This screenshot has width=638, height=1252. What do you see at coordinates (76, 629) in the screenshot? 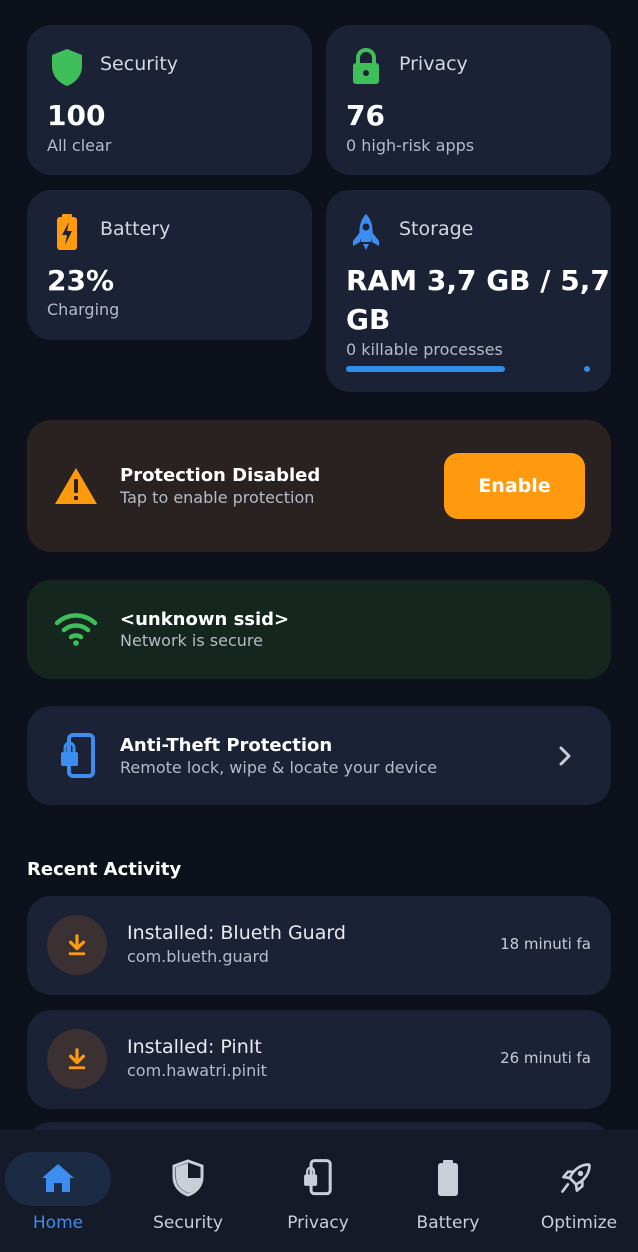
I see `wifi-icon` at bounding box center [76, 629].